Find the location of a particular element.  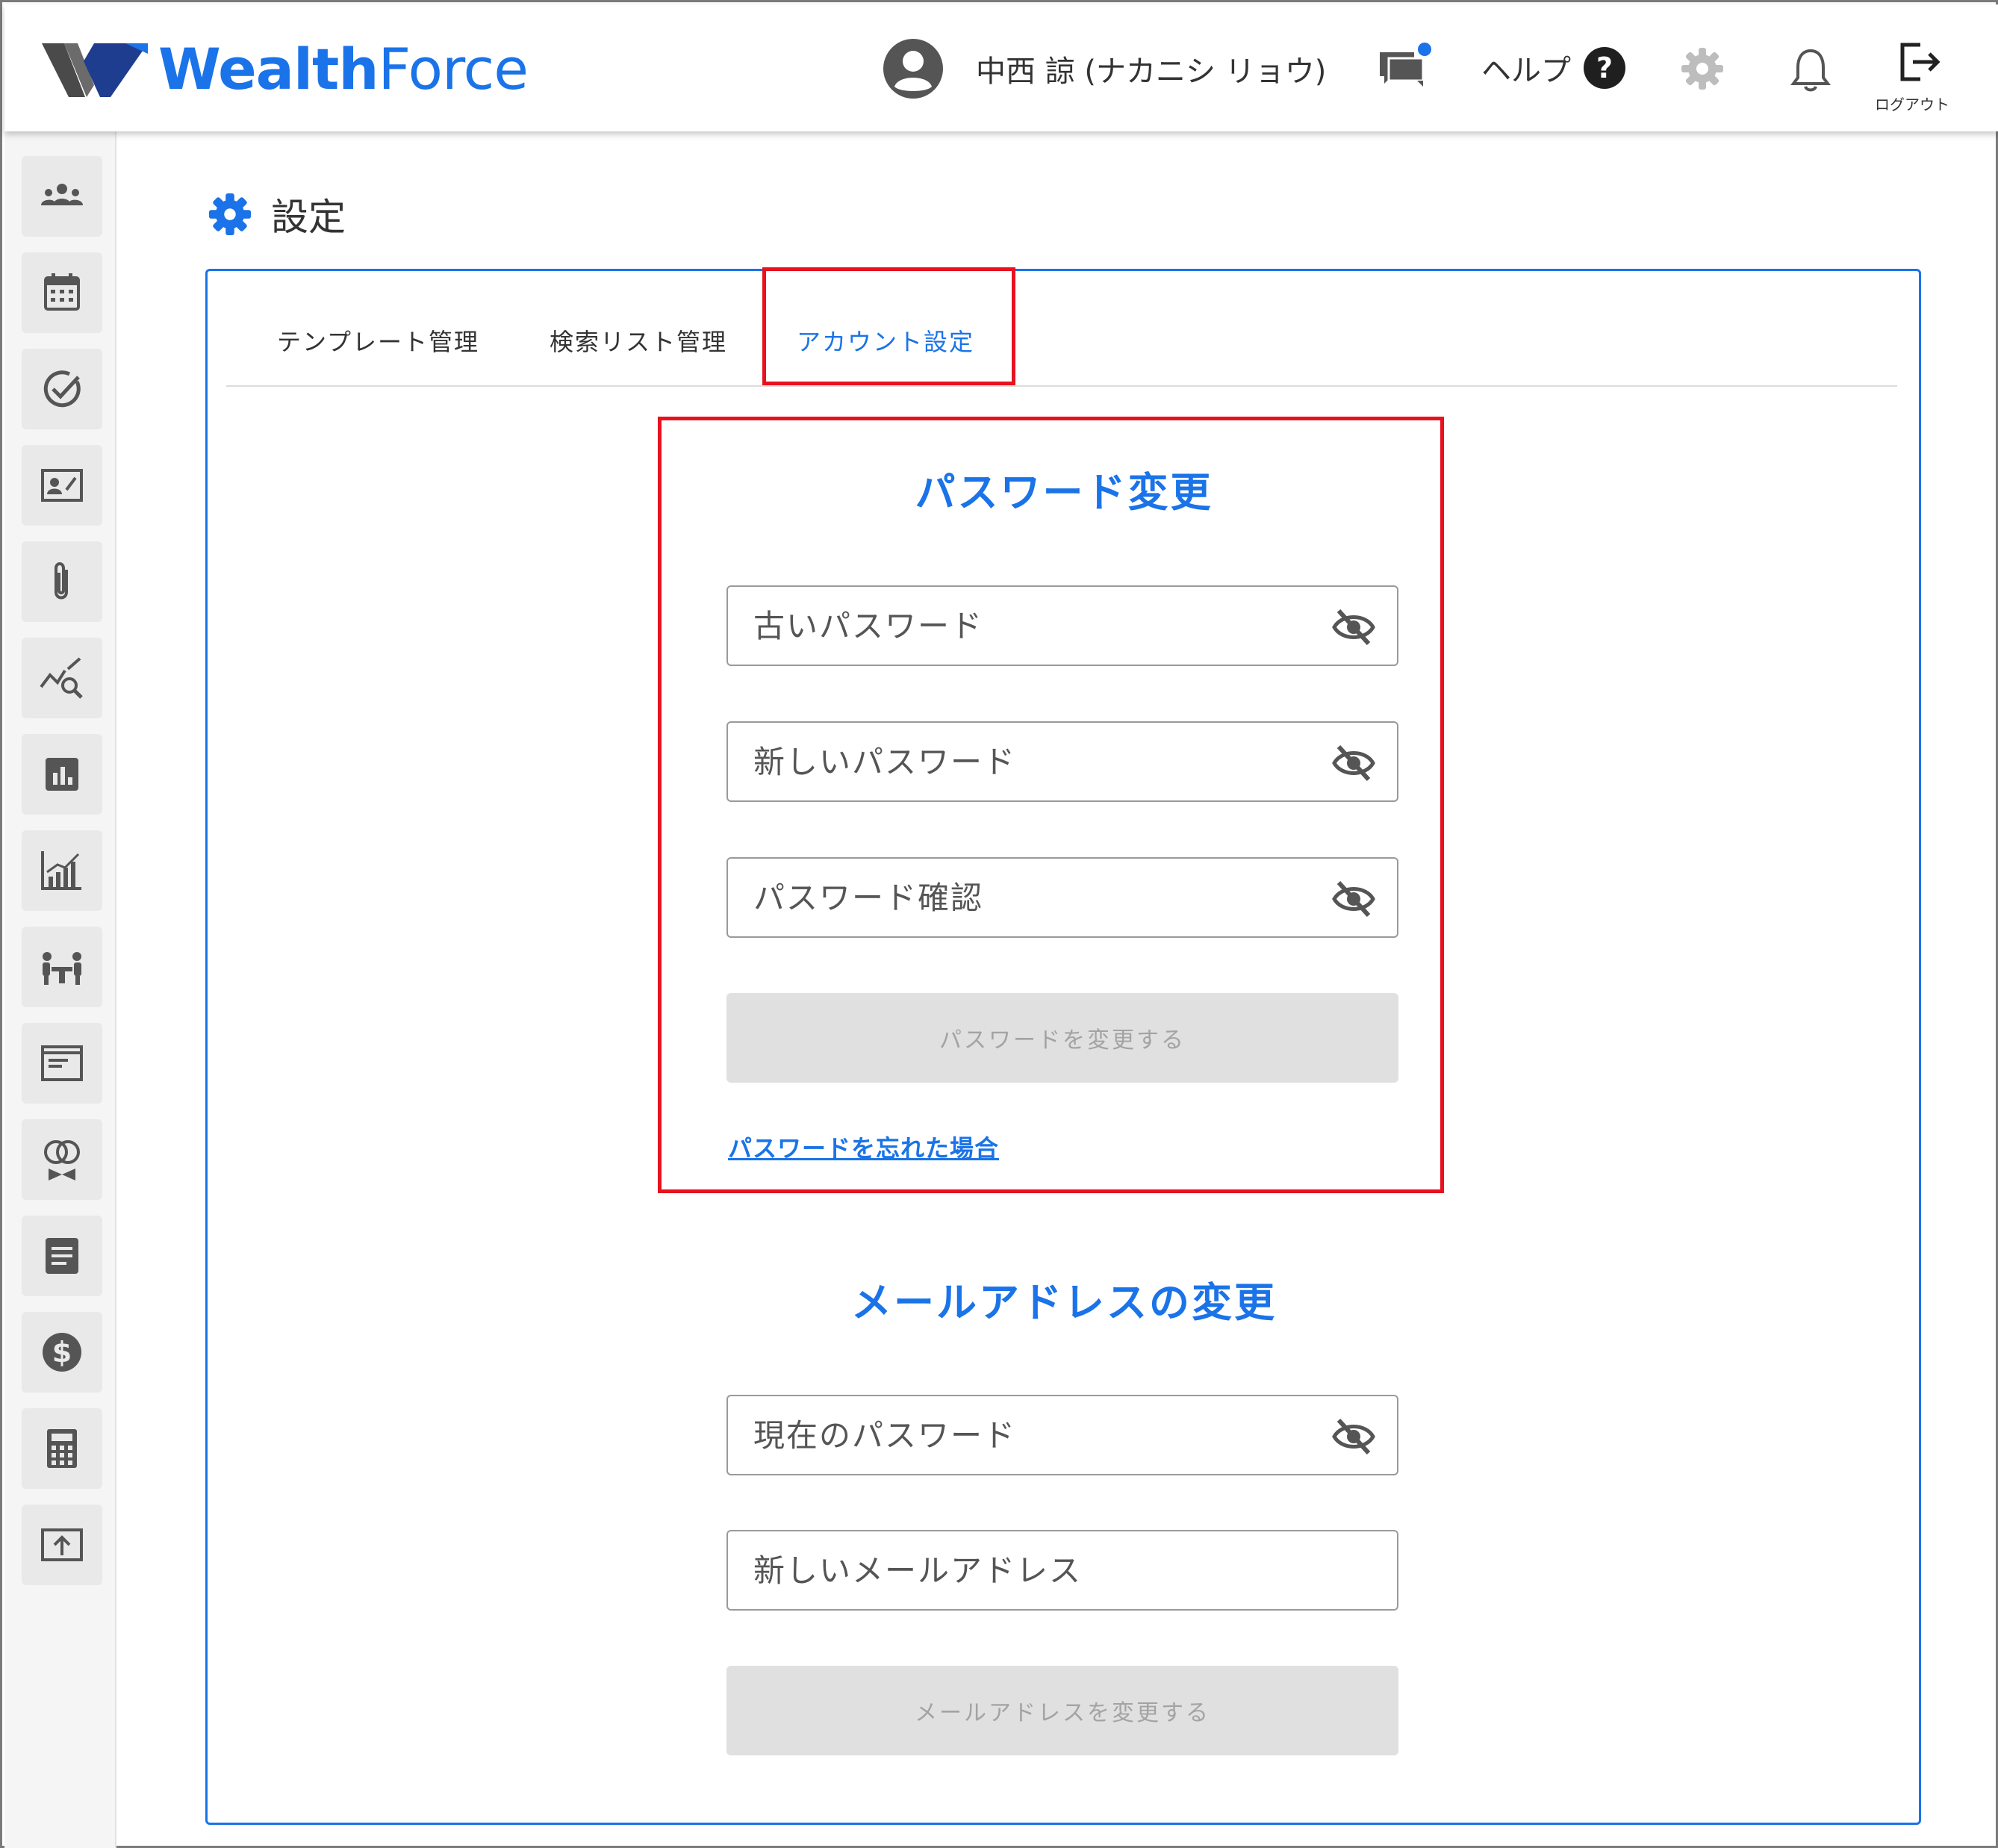

contact-card-icon is located at coordinates (62, 485).